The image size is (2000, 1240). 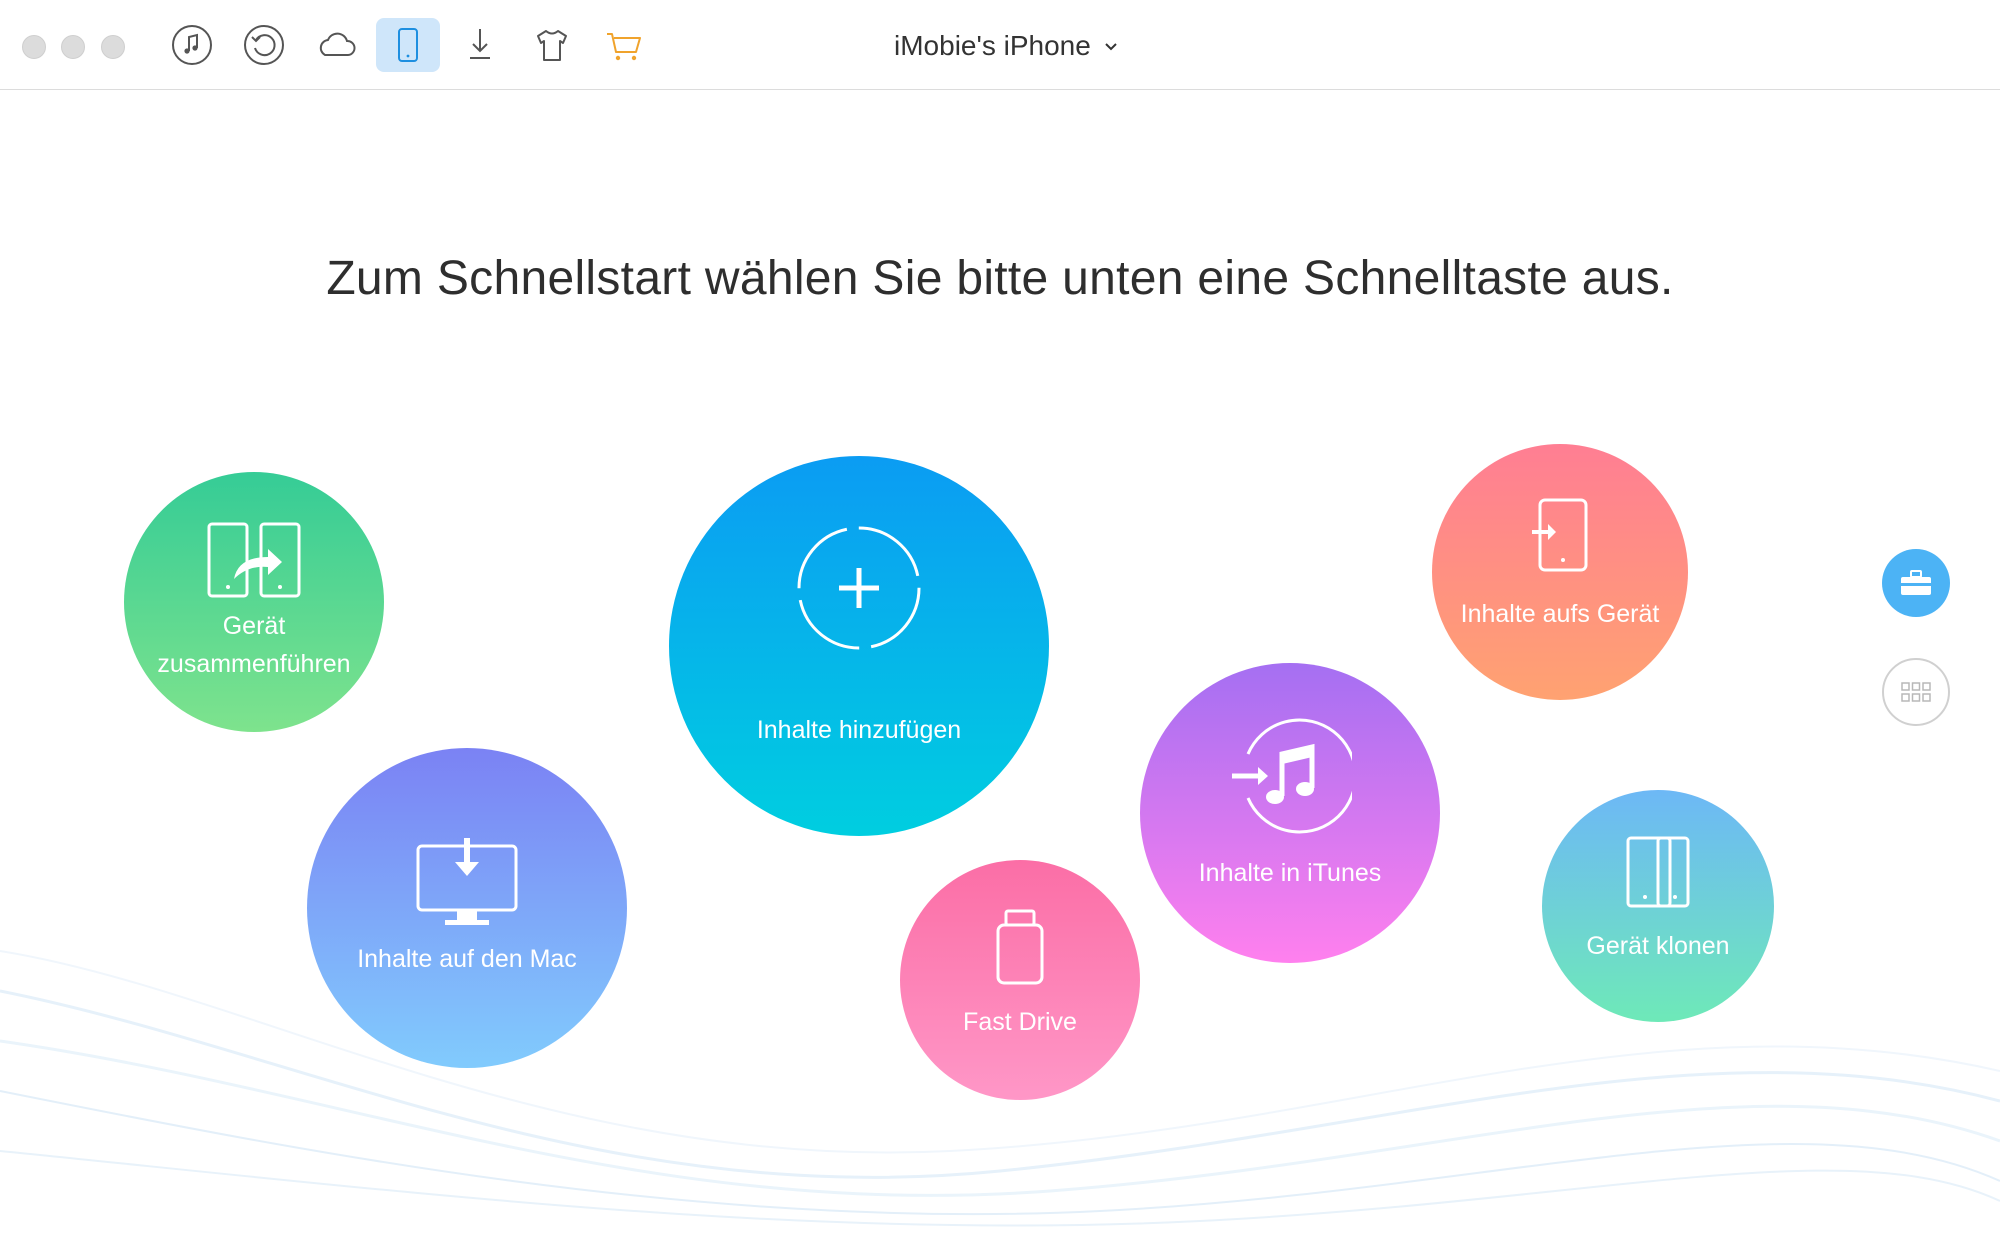 I want to click on backup-manager-button, so click(x=264, y=45).